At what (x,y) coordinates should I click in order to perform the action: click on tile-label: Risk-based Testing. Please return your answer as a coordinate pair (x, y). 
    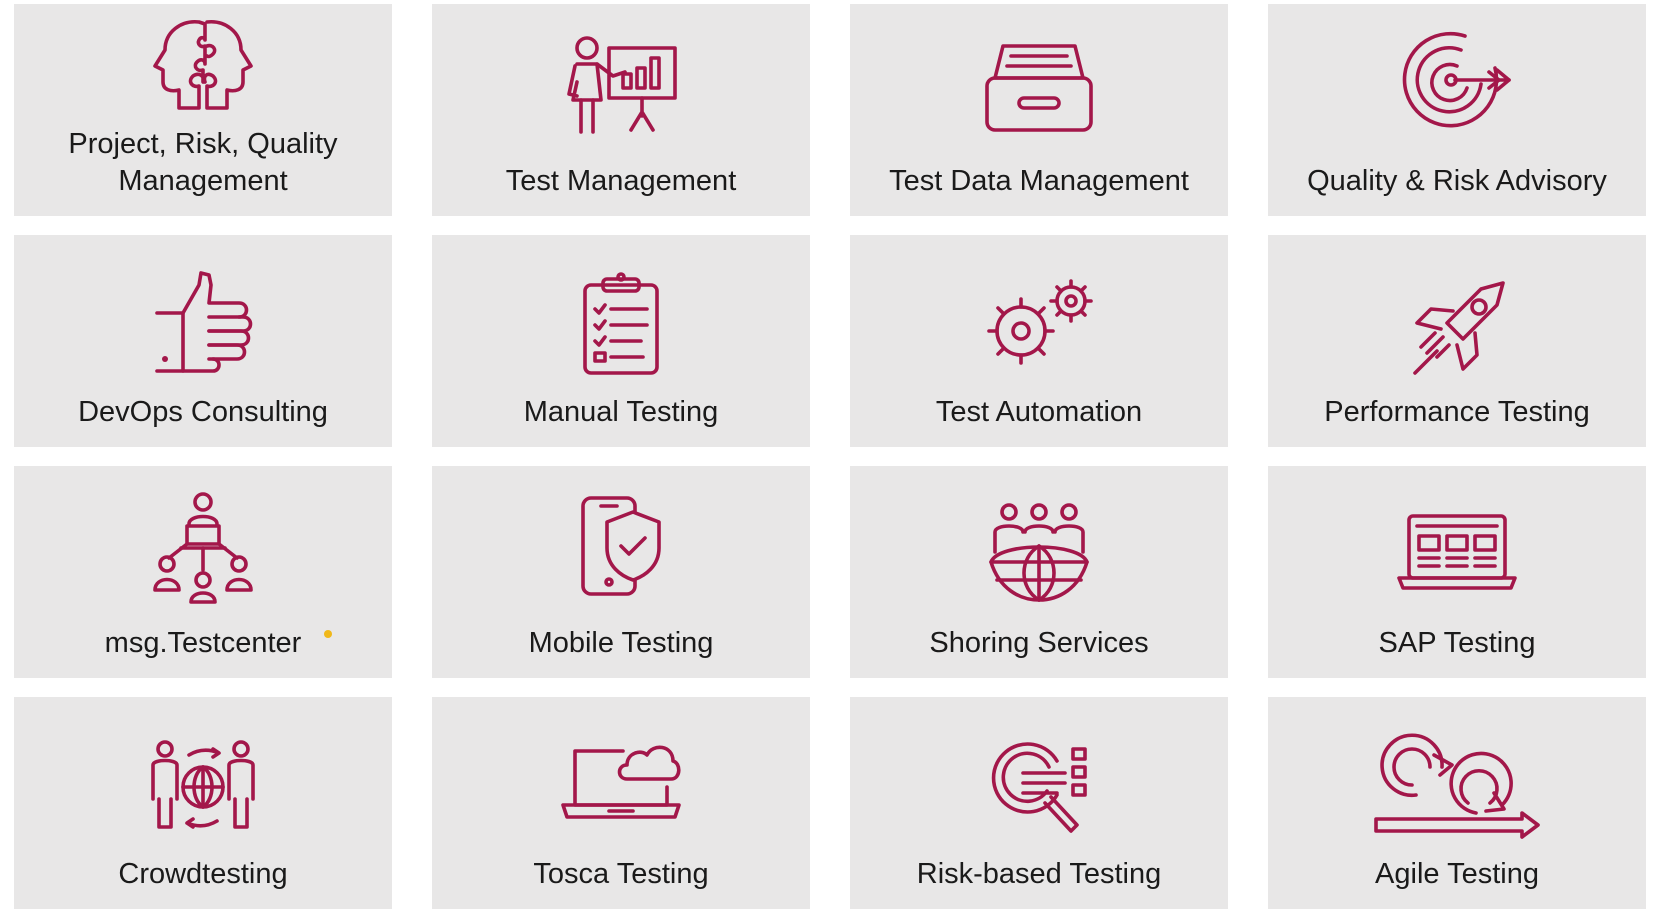
    Looking at the image, I should click on (1039, 874).